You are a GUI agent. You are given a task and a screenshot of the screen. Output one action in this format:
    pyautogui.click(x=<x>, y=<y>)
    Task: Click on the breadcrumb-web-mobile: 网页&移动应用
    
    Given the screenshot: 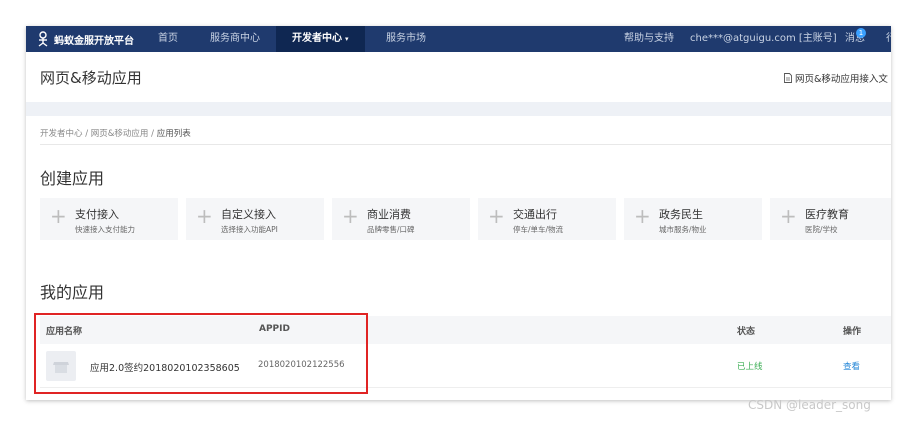 What is the action you would take?
    pyautogui.click(x=120, y=134)
    